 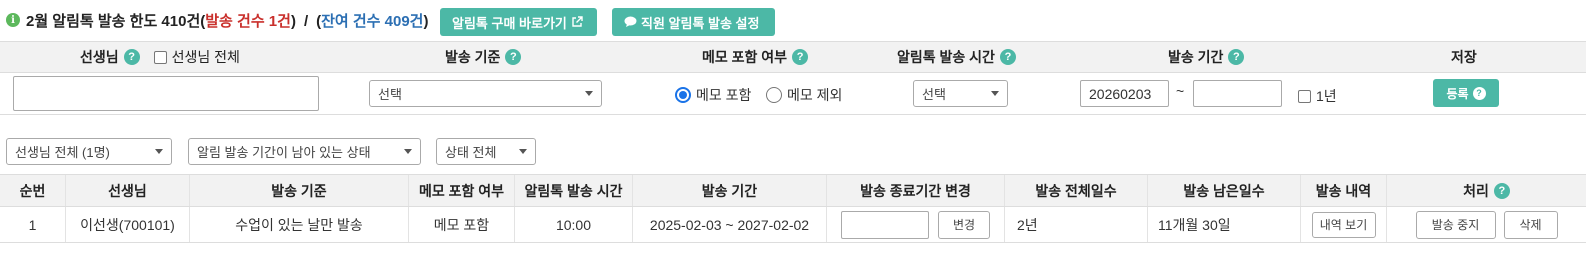 What do you see at coordinates (774, 95) in the screenshot?
I see `radio-unselected-icon` at bounding box center [774, 95].